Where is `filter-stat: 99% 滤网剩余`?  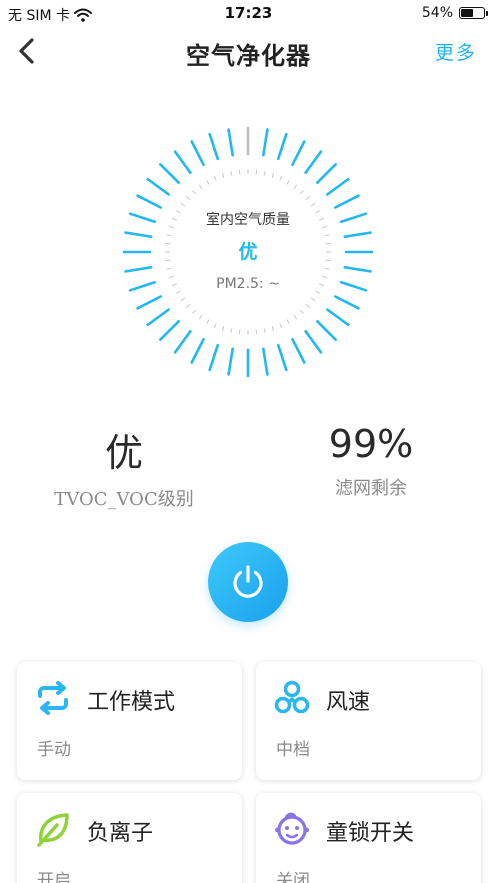
filter-stat: 99% 滤网剩余 is located at coordinates (371, 461).